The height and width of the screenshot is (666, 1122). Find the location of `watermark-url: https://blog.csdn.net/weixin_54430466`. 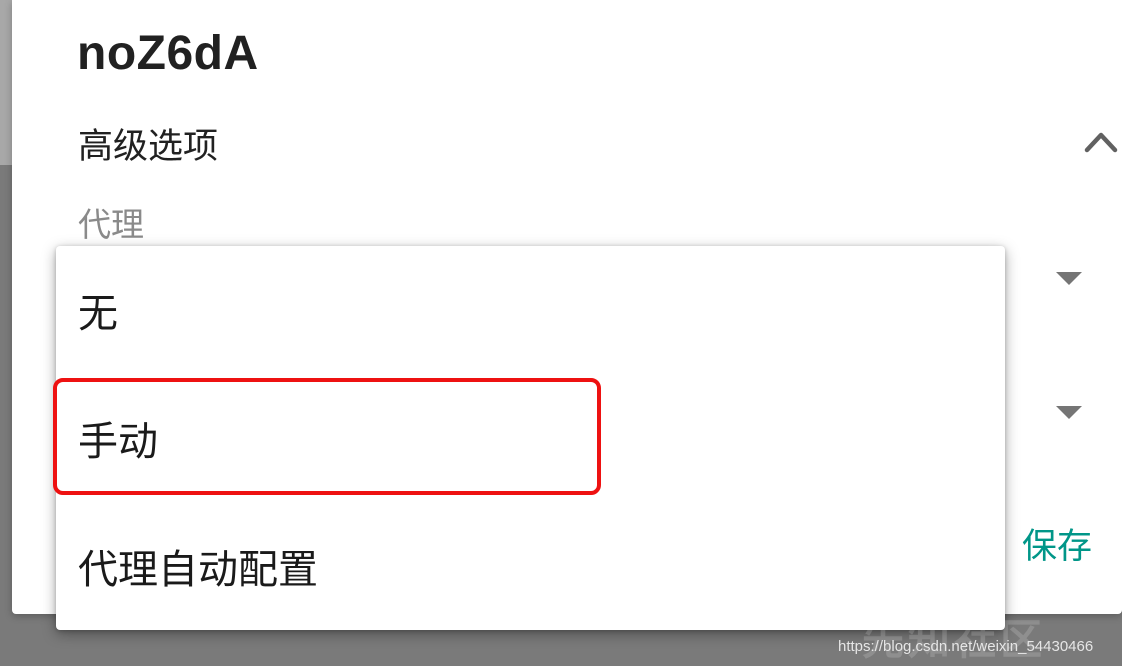

watermark-url: https://blog.csdn.net/weixin_54430466 is located at coordinates (966, 646).